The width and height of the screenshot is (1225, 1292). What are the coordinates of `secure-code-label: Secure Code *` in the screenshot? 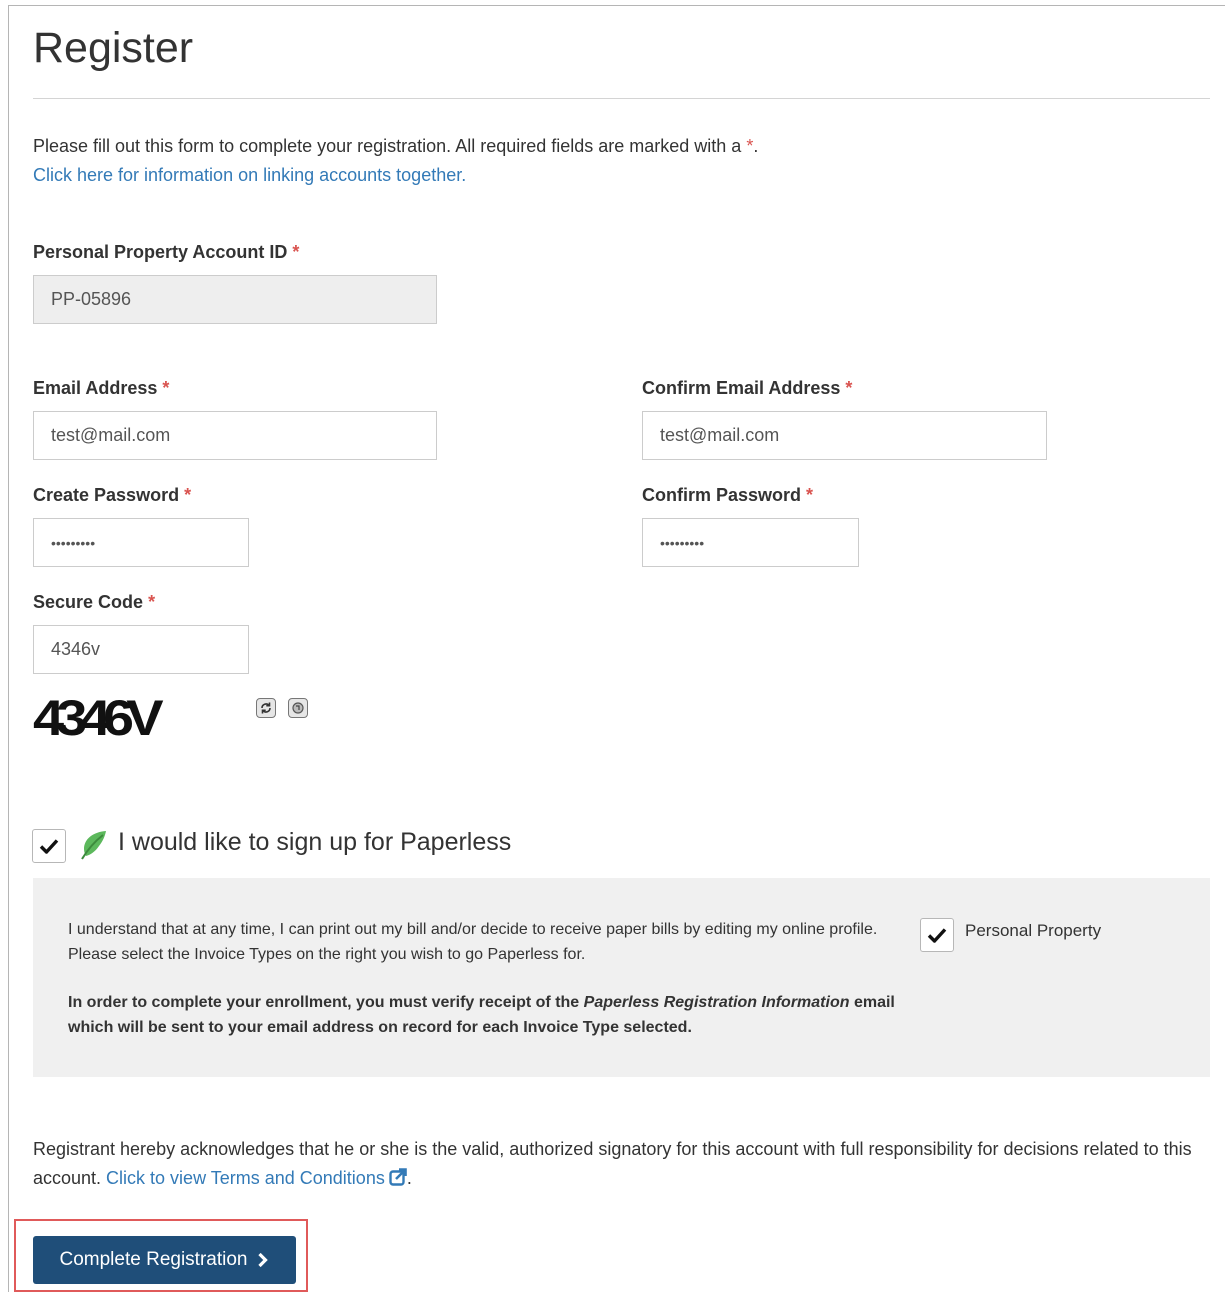 It's located at (94, 602).